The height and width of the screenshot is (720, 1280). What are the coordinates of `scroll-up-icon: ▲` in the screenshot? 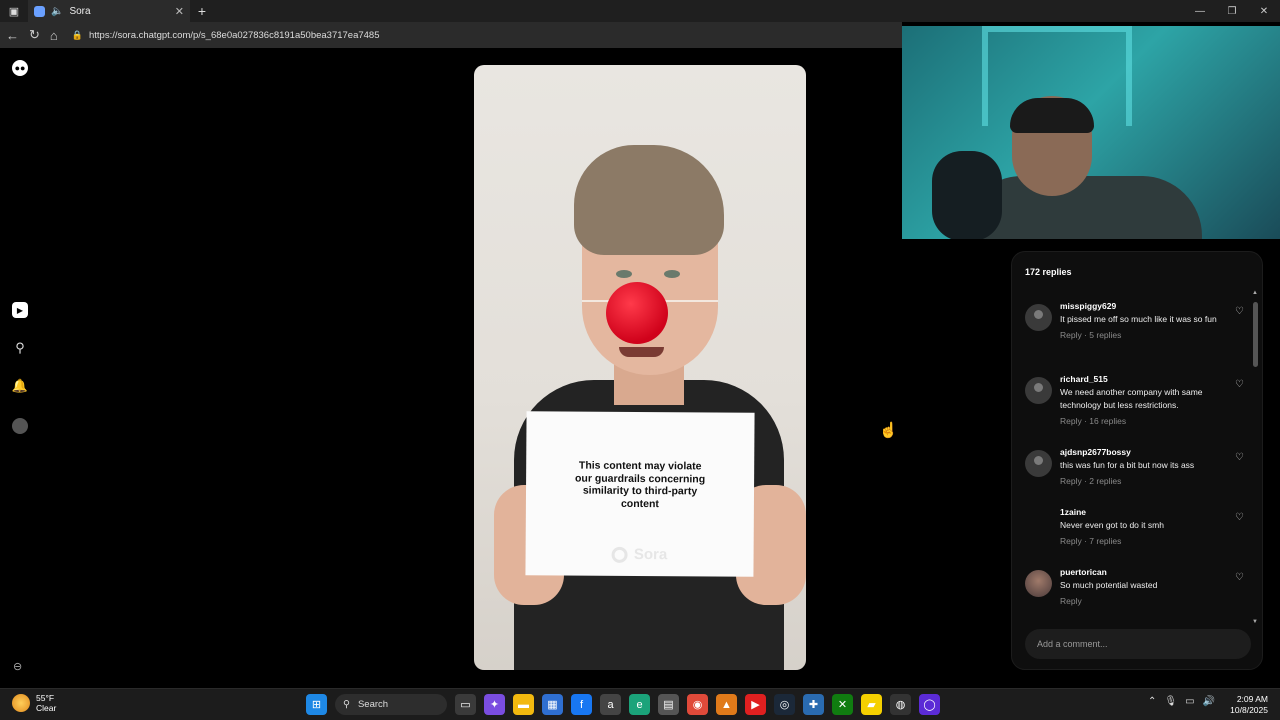 It's located at (1255, 293).